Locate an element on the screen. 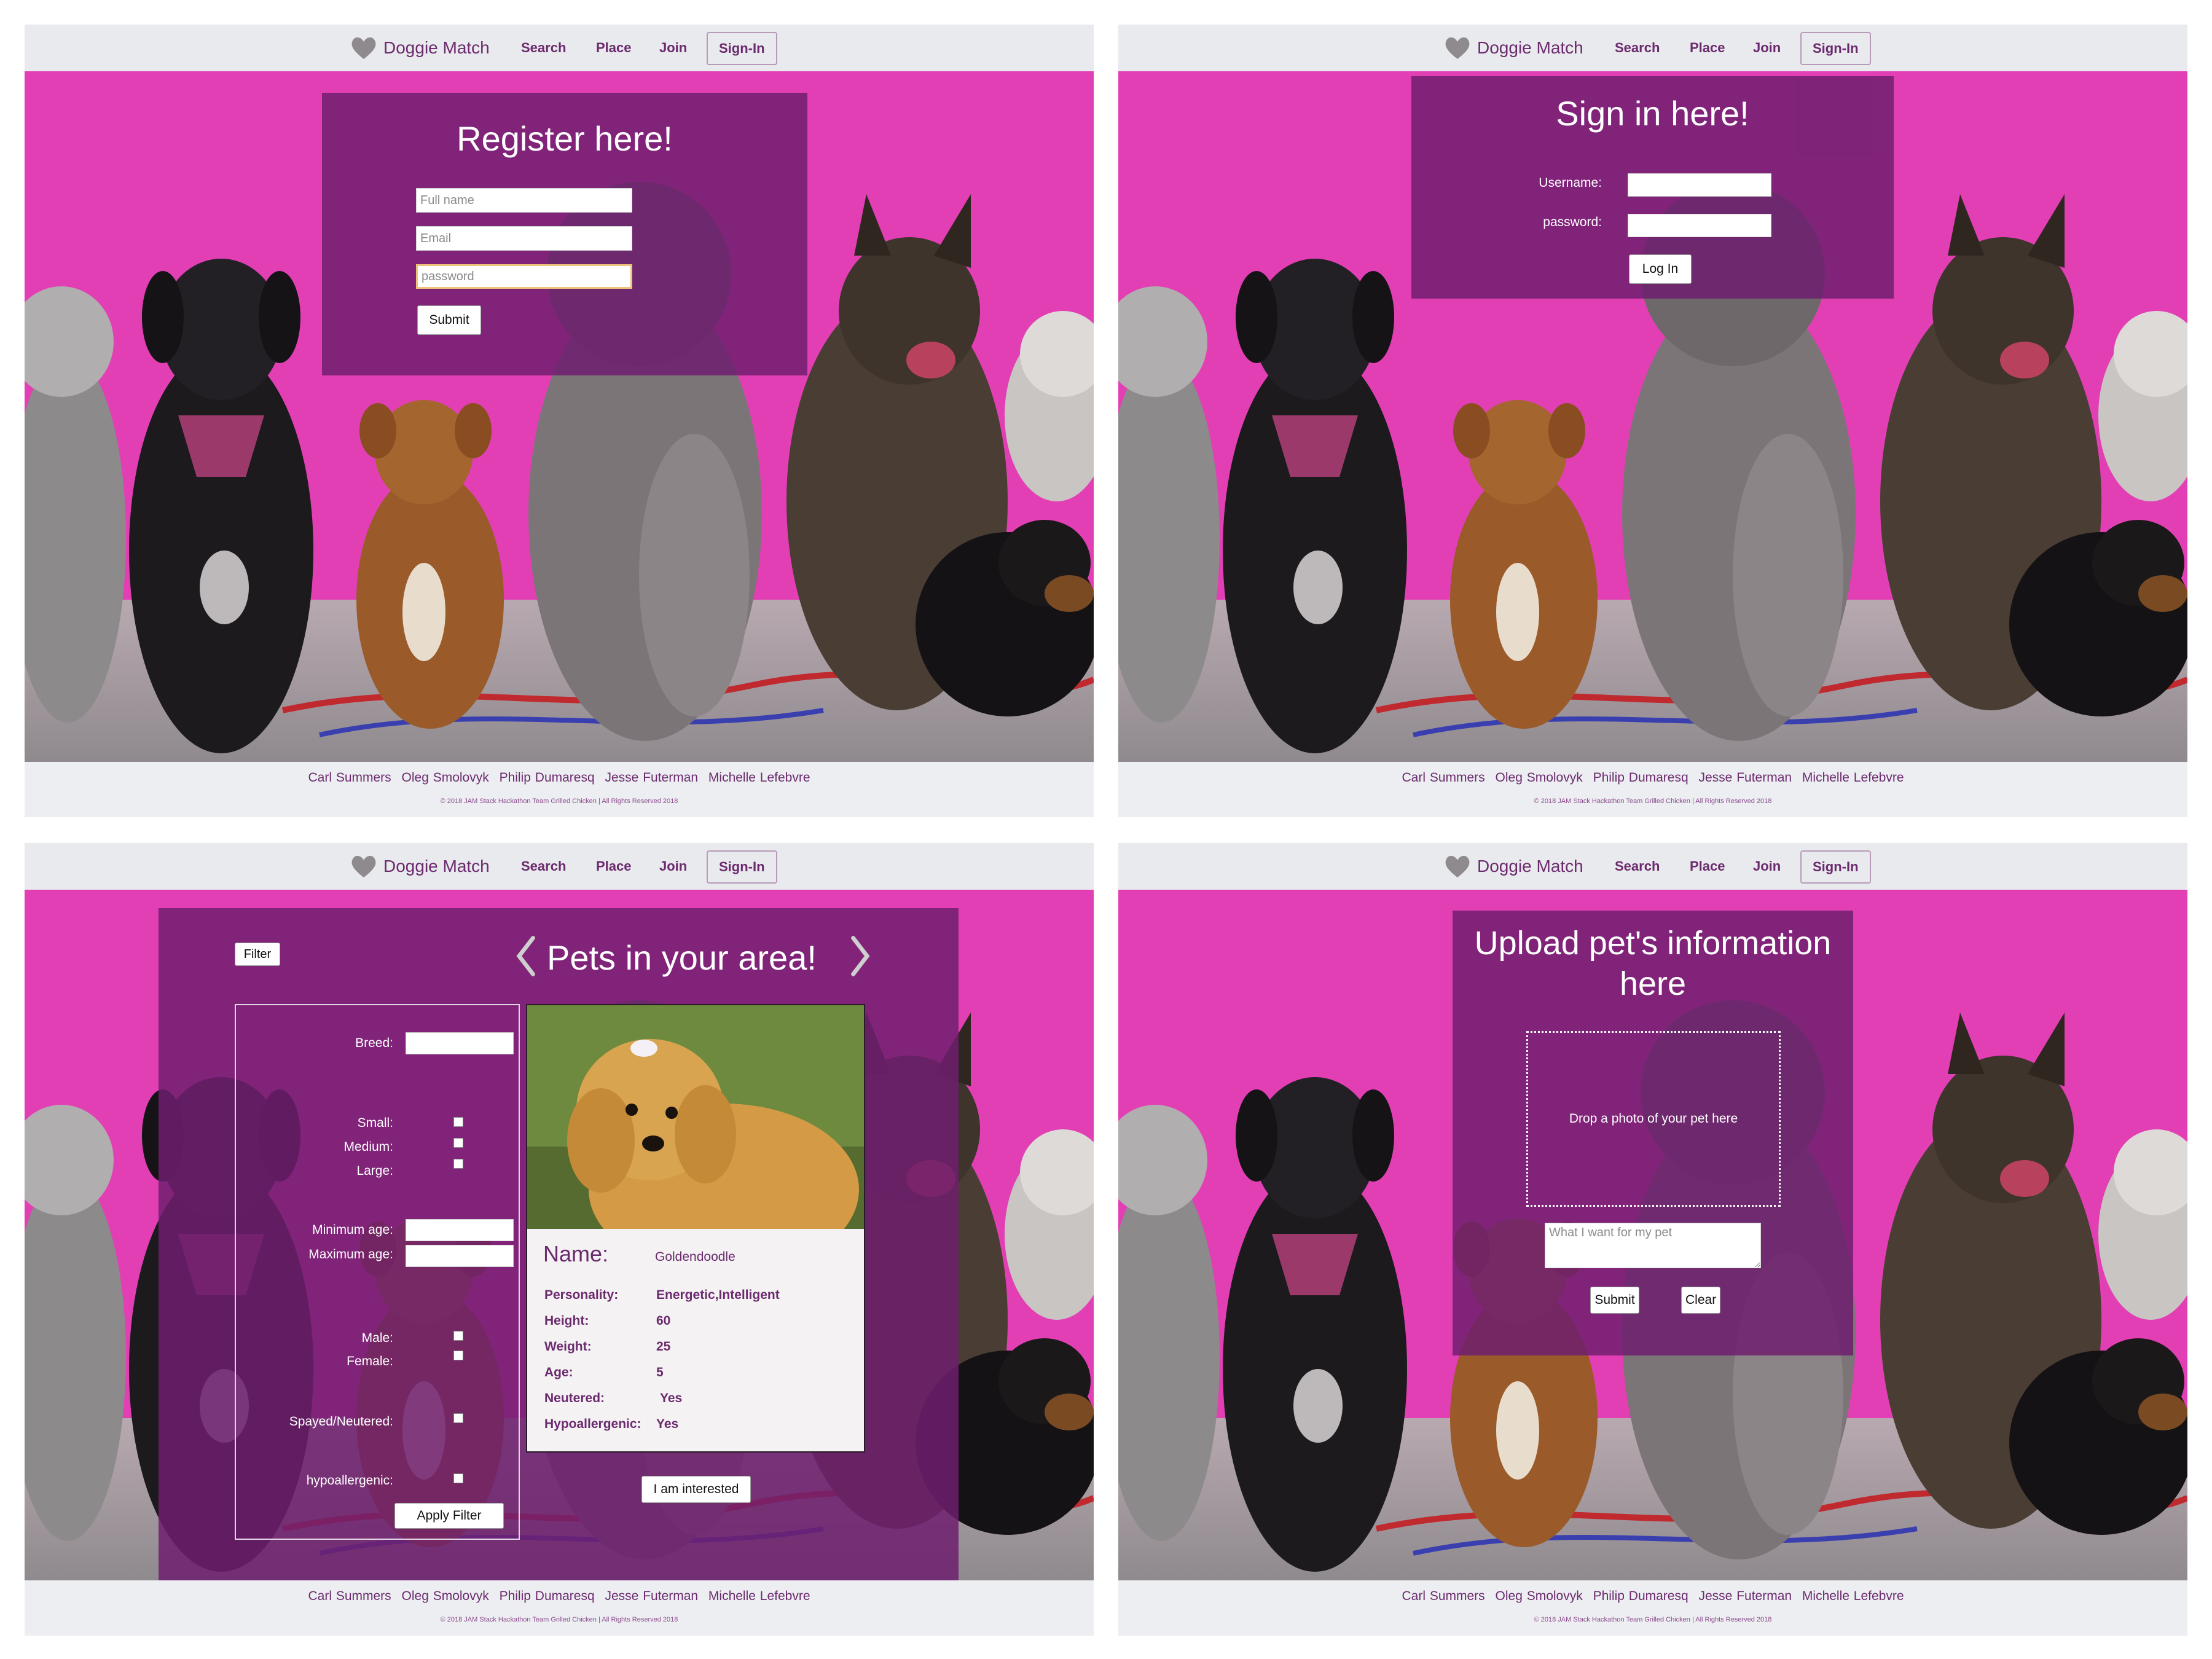 The height and width of the screenshot is (1659, 2212). register-submit-button: Submit is located at coordinates (449, 320).